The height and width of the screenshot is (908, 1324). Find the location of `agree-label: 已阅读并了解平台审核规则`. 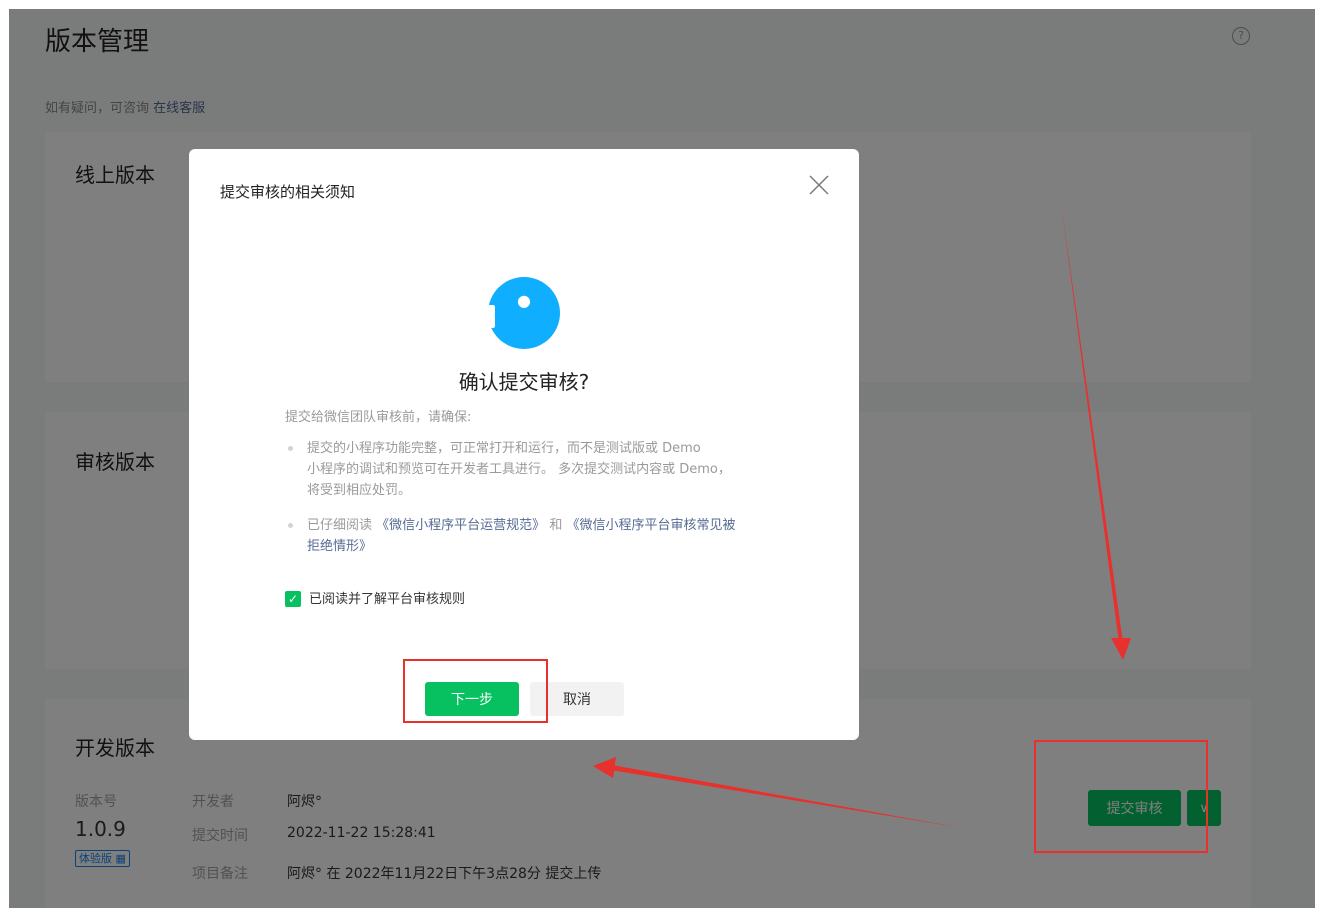

agree-label: 已阅读并了解平台审核规则 is located at coordinates (387, 599).